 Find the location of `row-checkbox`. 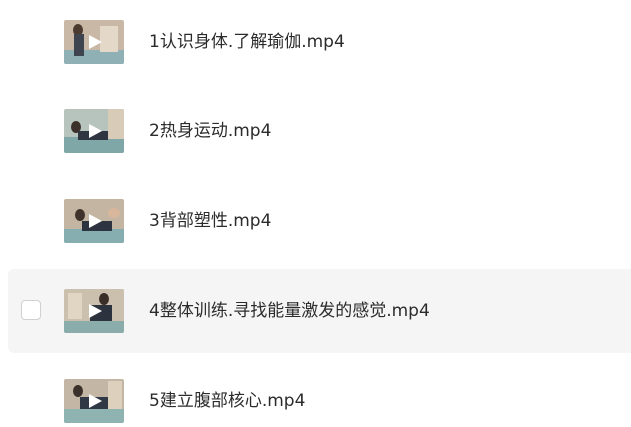

row-checkbox is located at coordinates (31, 310).